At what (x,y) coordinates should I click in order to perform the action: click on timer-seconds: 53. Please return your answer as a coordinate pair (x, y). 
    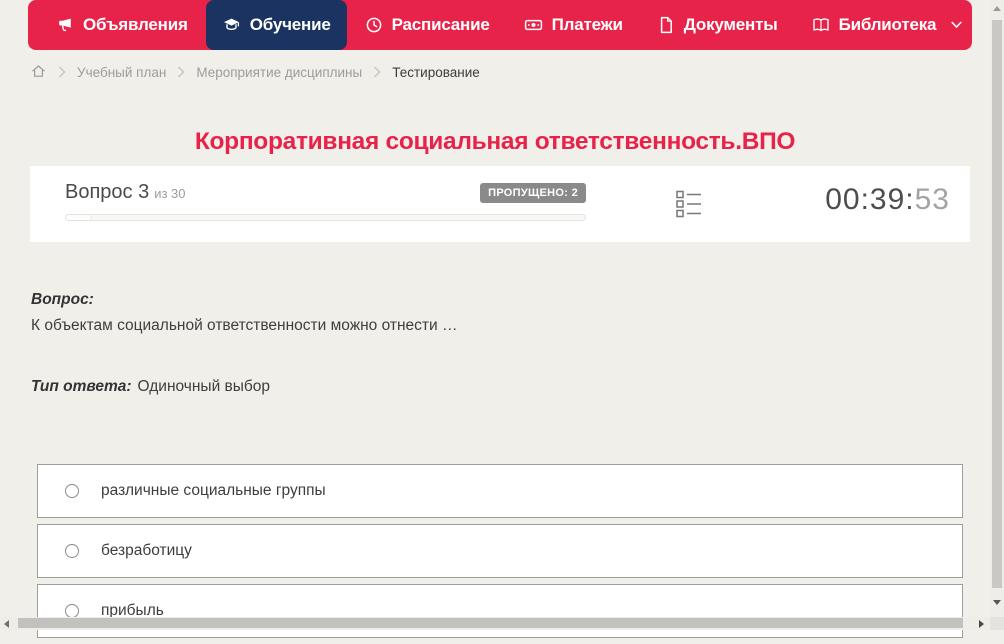
    Looking at the image, I should click on (932, 199).